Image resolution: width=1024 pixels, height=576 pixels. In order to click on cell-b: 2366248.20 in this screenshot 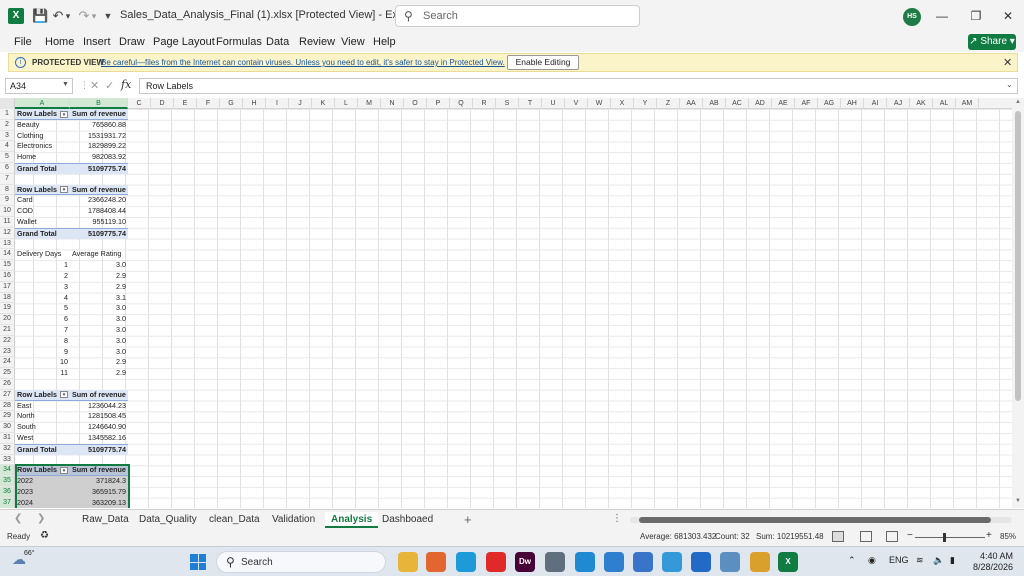, I will do `click(99, 200)`.